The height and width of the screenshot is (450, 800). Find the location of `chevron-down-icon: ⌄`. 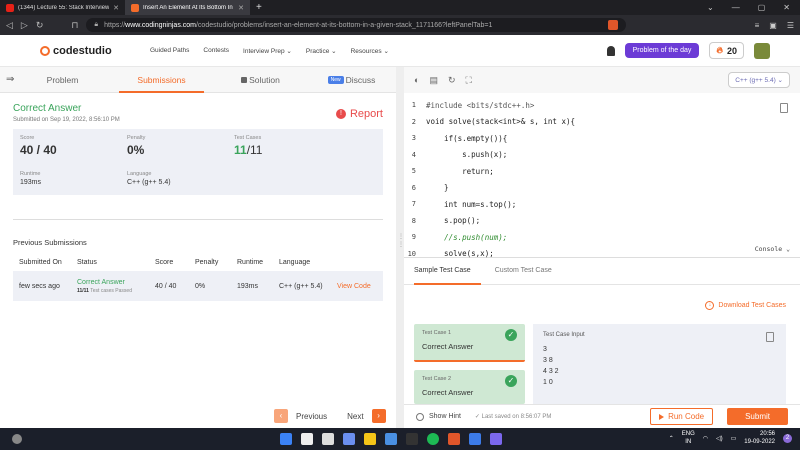

chevron-down-icon: ⌄ is located at coordinates (710, 7).